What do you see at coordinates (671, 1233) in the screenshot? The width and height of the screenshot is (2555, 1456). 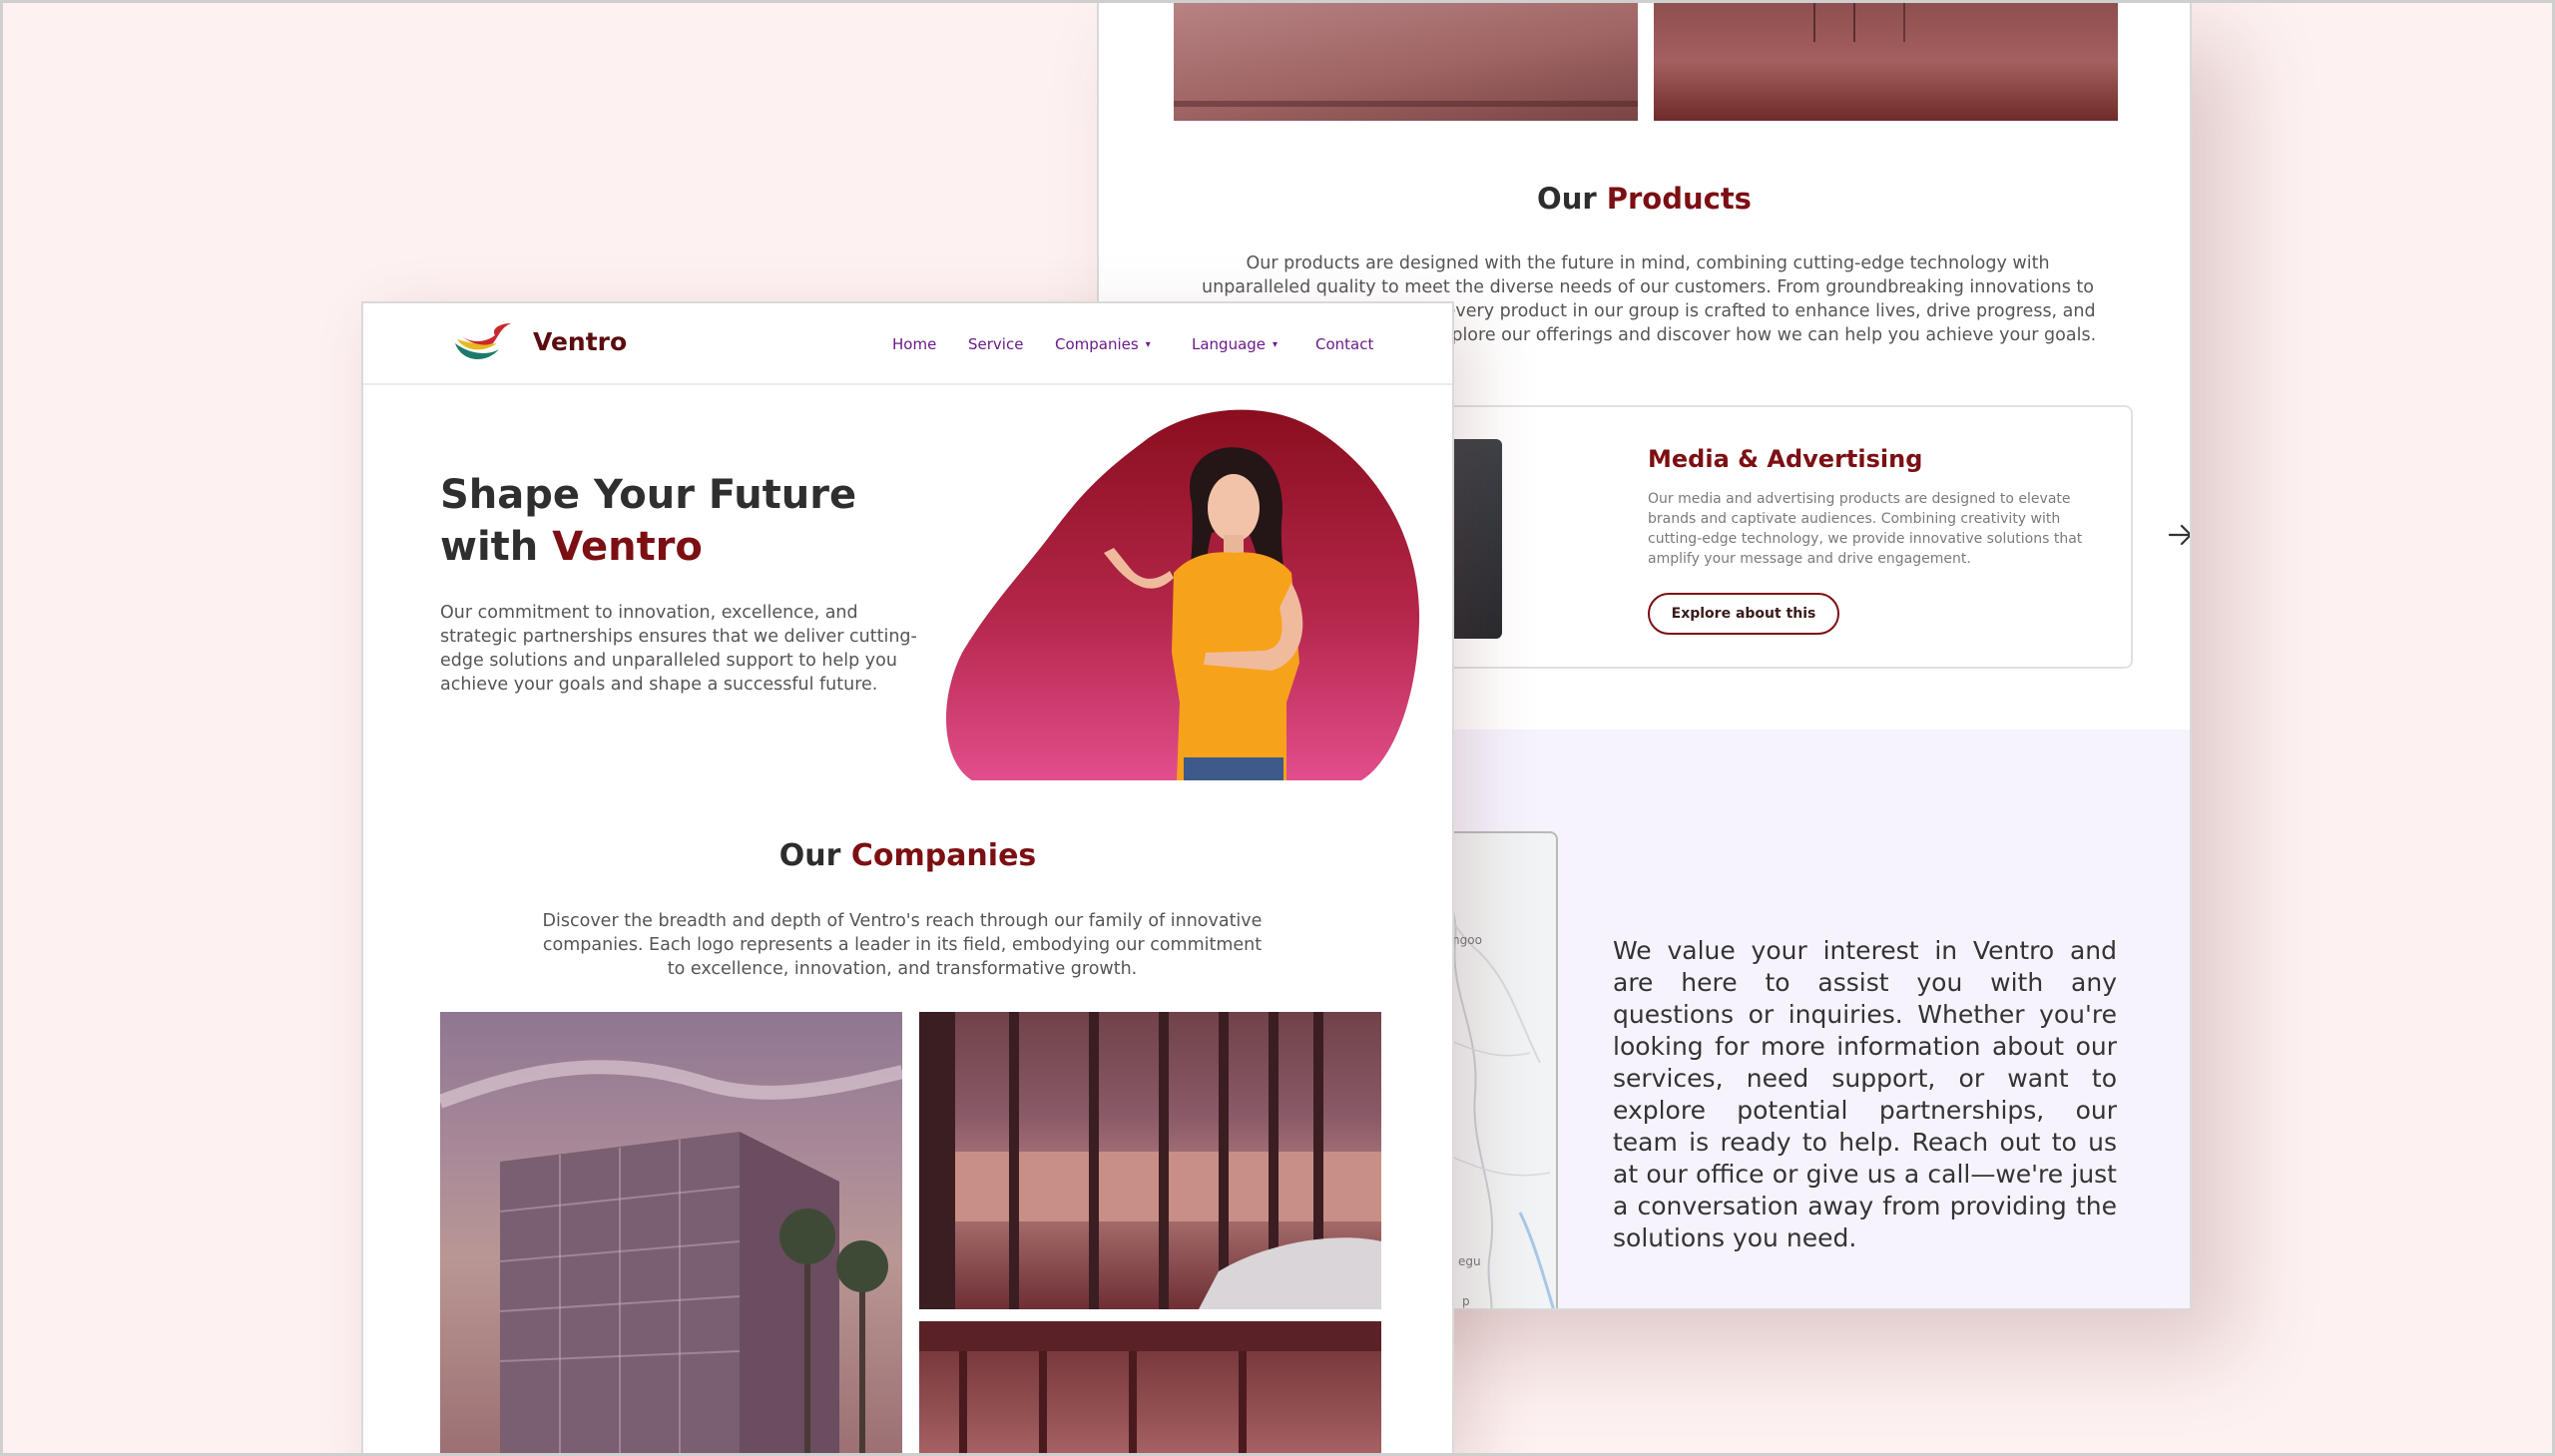 I see `company-image-glass-building` at bounding box center [671, 1233].